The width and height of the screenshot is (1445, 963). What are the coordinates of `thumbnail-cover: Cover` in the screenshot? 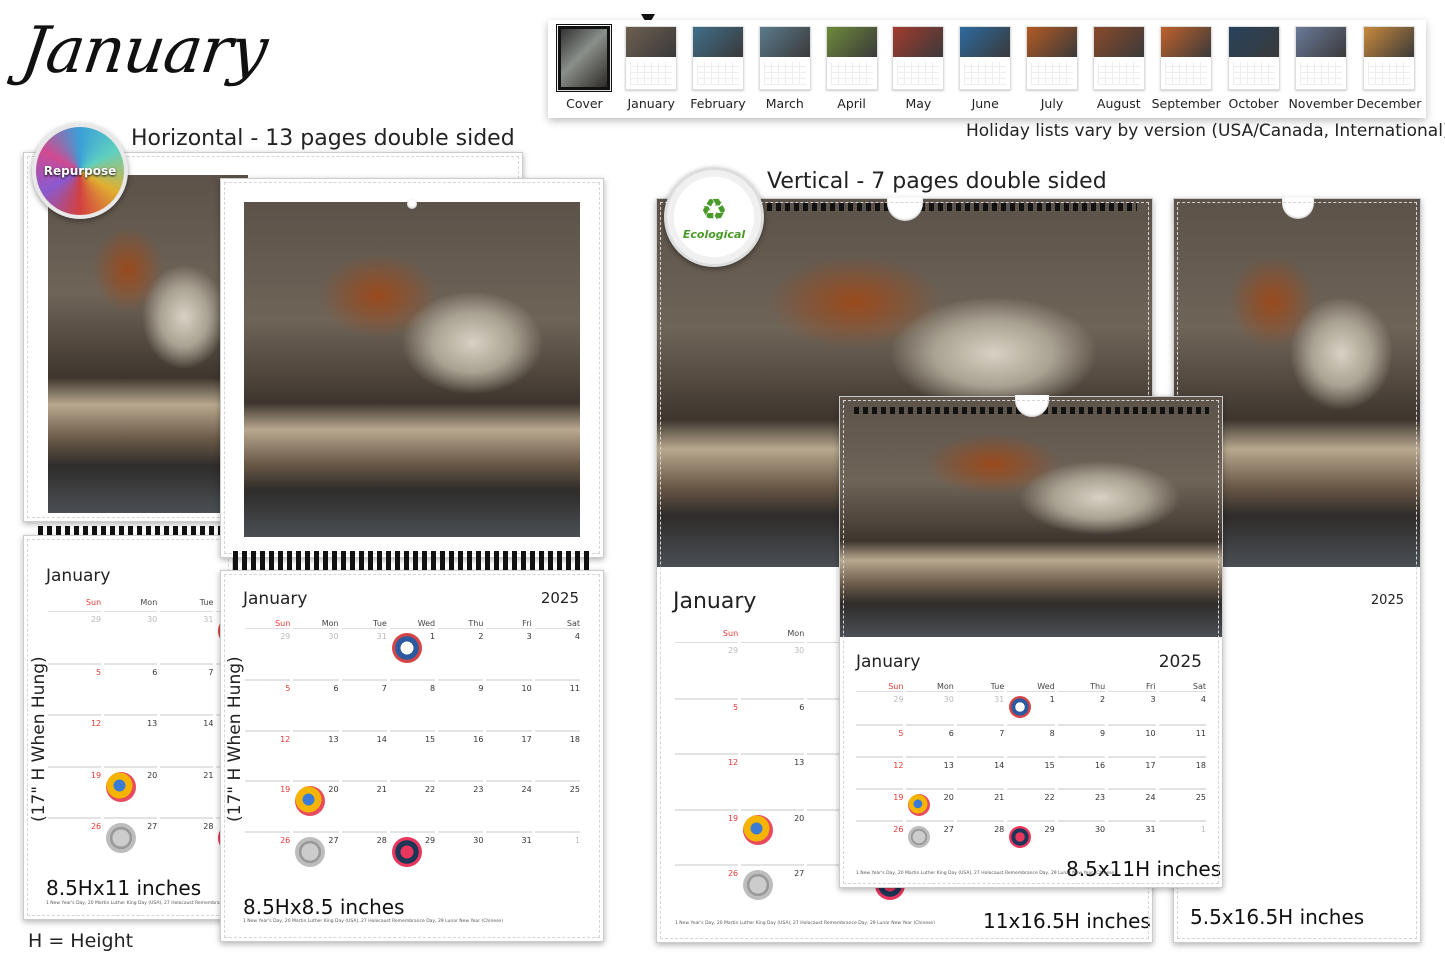 It's located at (584, 71).